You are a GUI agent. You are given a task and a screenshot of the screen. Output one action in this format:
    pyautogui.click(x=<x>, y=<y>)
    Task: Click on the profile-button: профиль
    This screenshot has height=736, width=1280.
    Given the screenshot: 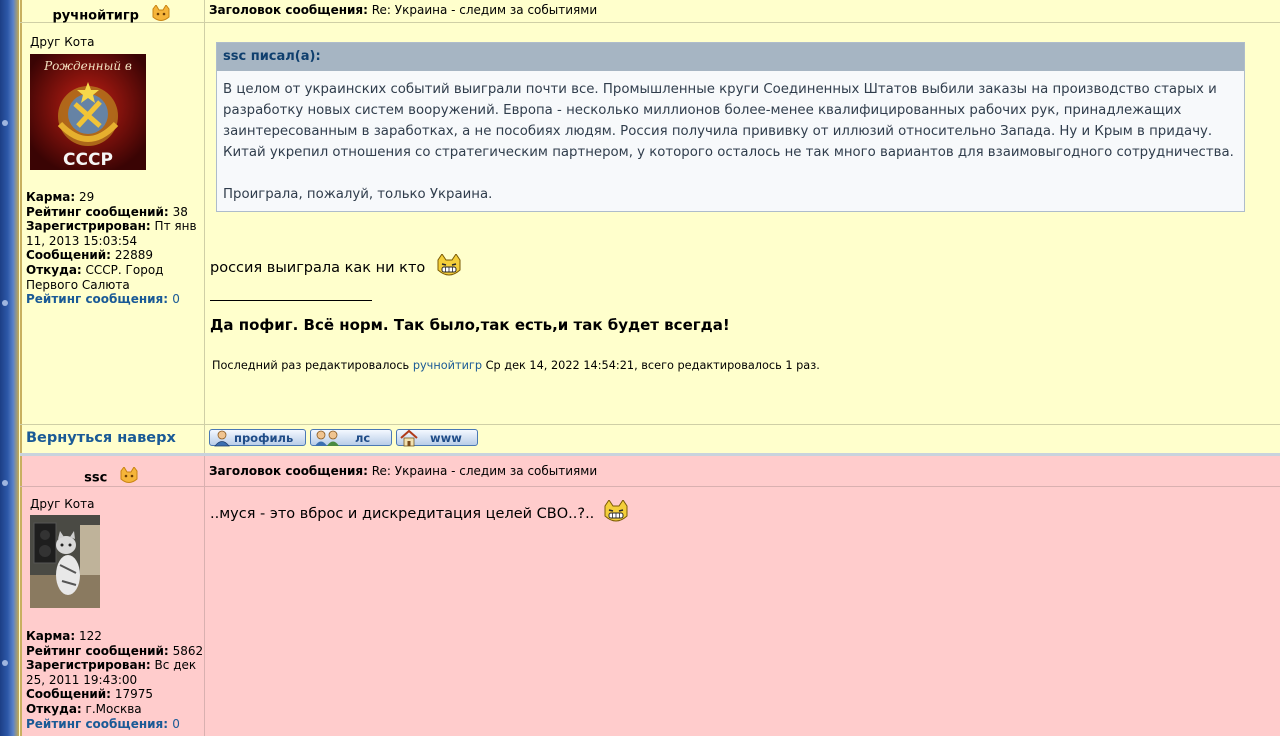 What is the action you would take?
    pyautogui.click(x=257, y=438)
    